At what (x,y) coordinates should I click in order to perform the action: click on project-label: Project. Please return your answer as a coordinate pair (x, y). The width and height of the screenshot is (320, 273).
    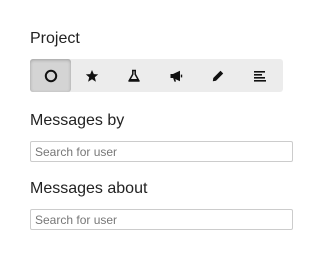
    Looking at the image, I should click on (55, 38).